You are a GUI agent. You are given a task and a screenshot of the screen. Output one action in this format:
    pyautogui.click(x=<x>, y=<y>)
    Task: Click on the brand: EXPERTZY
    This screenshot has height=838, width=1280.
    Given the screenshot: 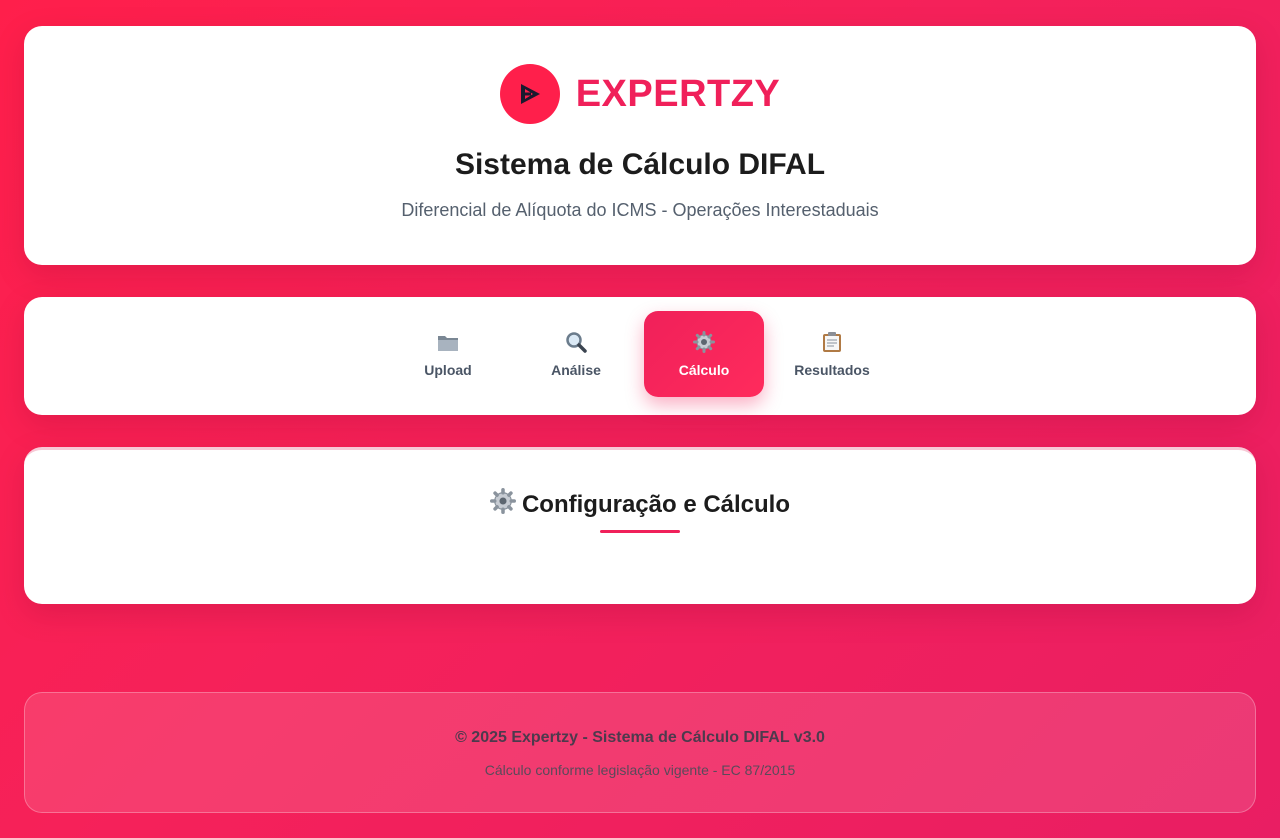 What is the action you would take?
    pyautogui.click(x=640, y=94)
    